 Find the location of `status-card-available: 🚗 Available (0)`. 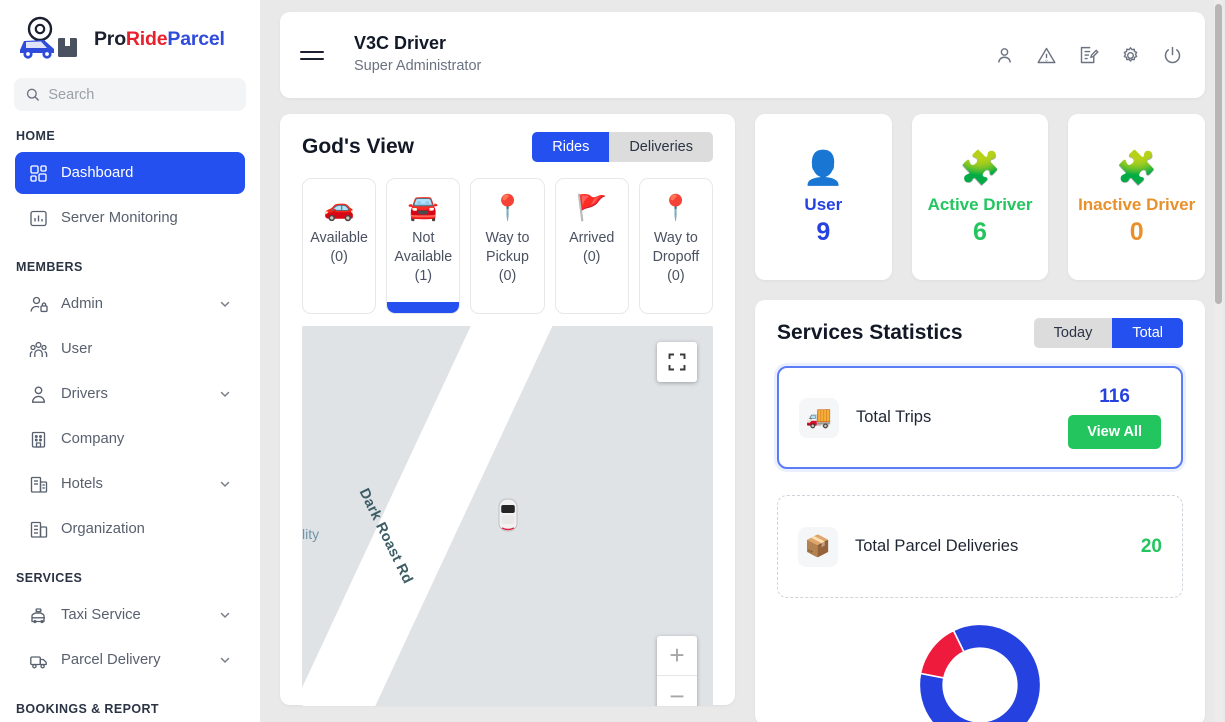

status-card-available: 🚗 Available (0) is located at coordinates (339, 246).